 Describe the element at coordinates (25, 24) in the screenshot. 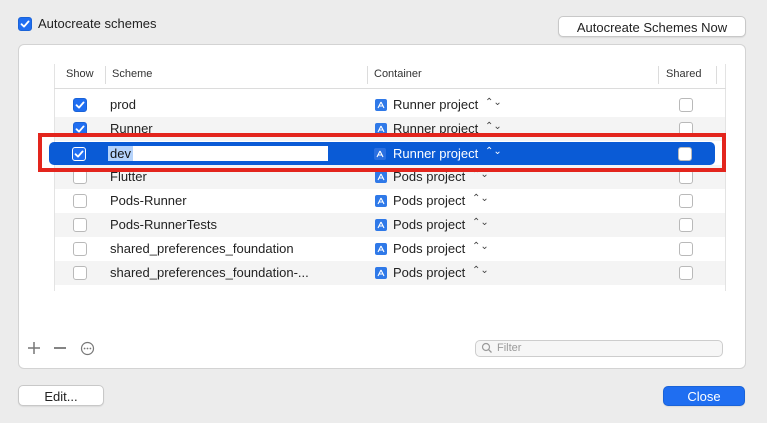

I see `autocreate-schemes-checkbox` at that location.